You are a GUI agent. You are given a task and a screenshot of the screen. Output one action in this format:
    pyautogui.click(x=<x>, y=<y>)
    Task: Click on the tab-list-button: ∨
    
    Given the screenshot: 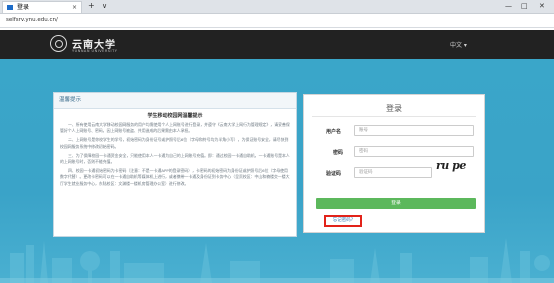 What is the action you would take?
    pyautogui.click(x=104, y=6)
    